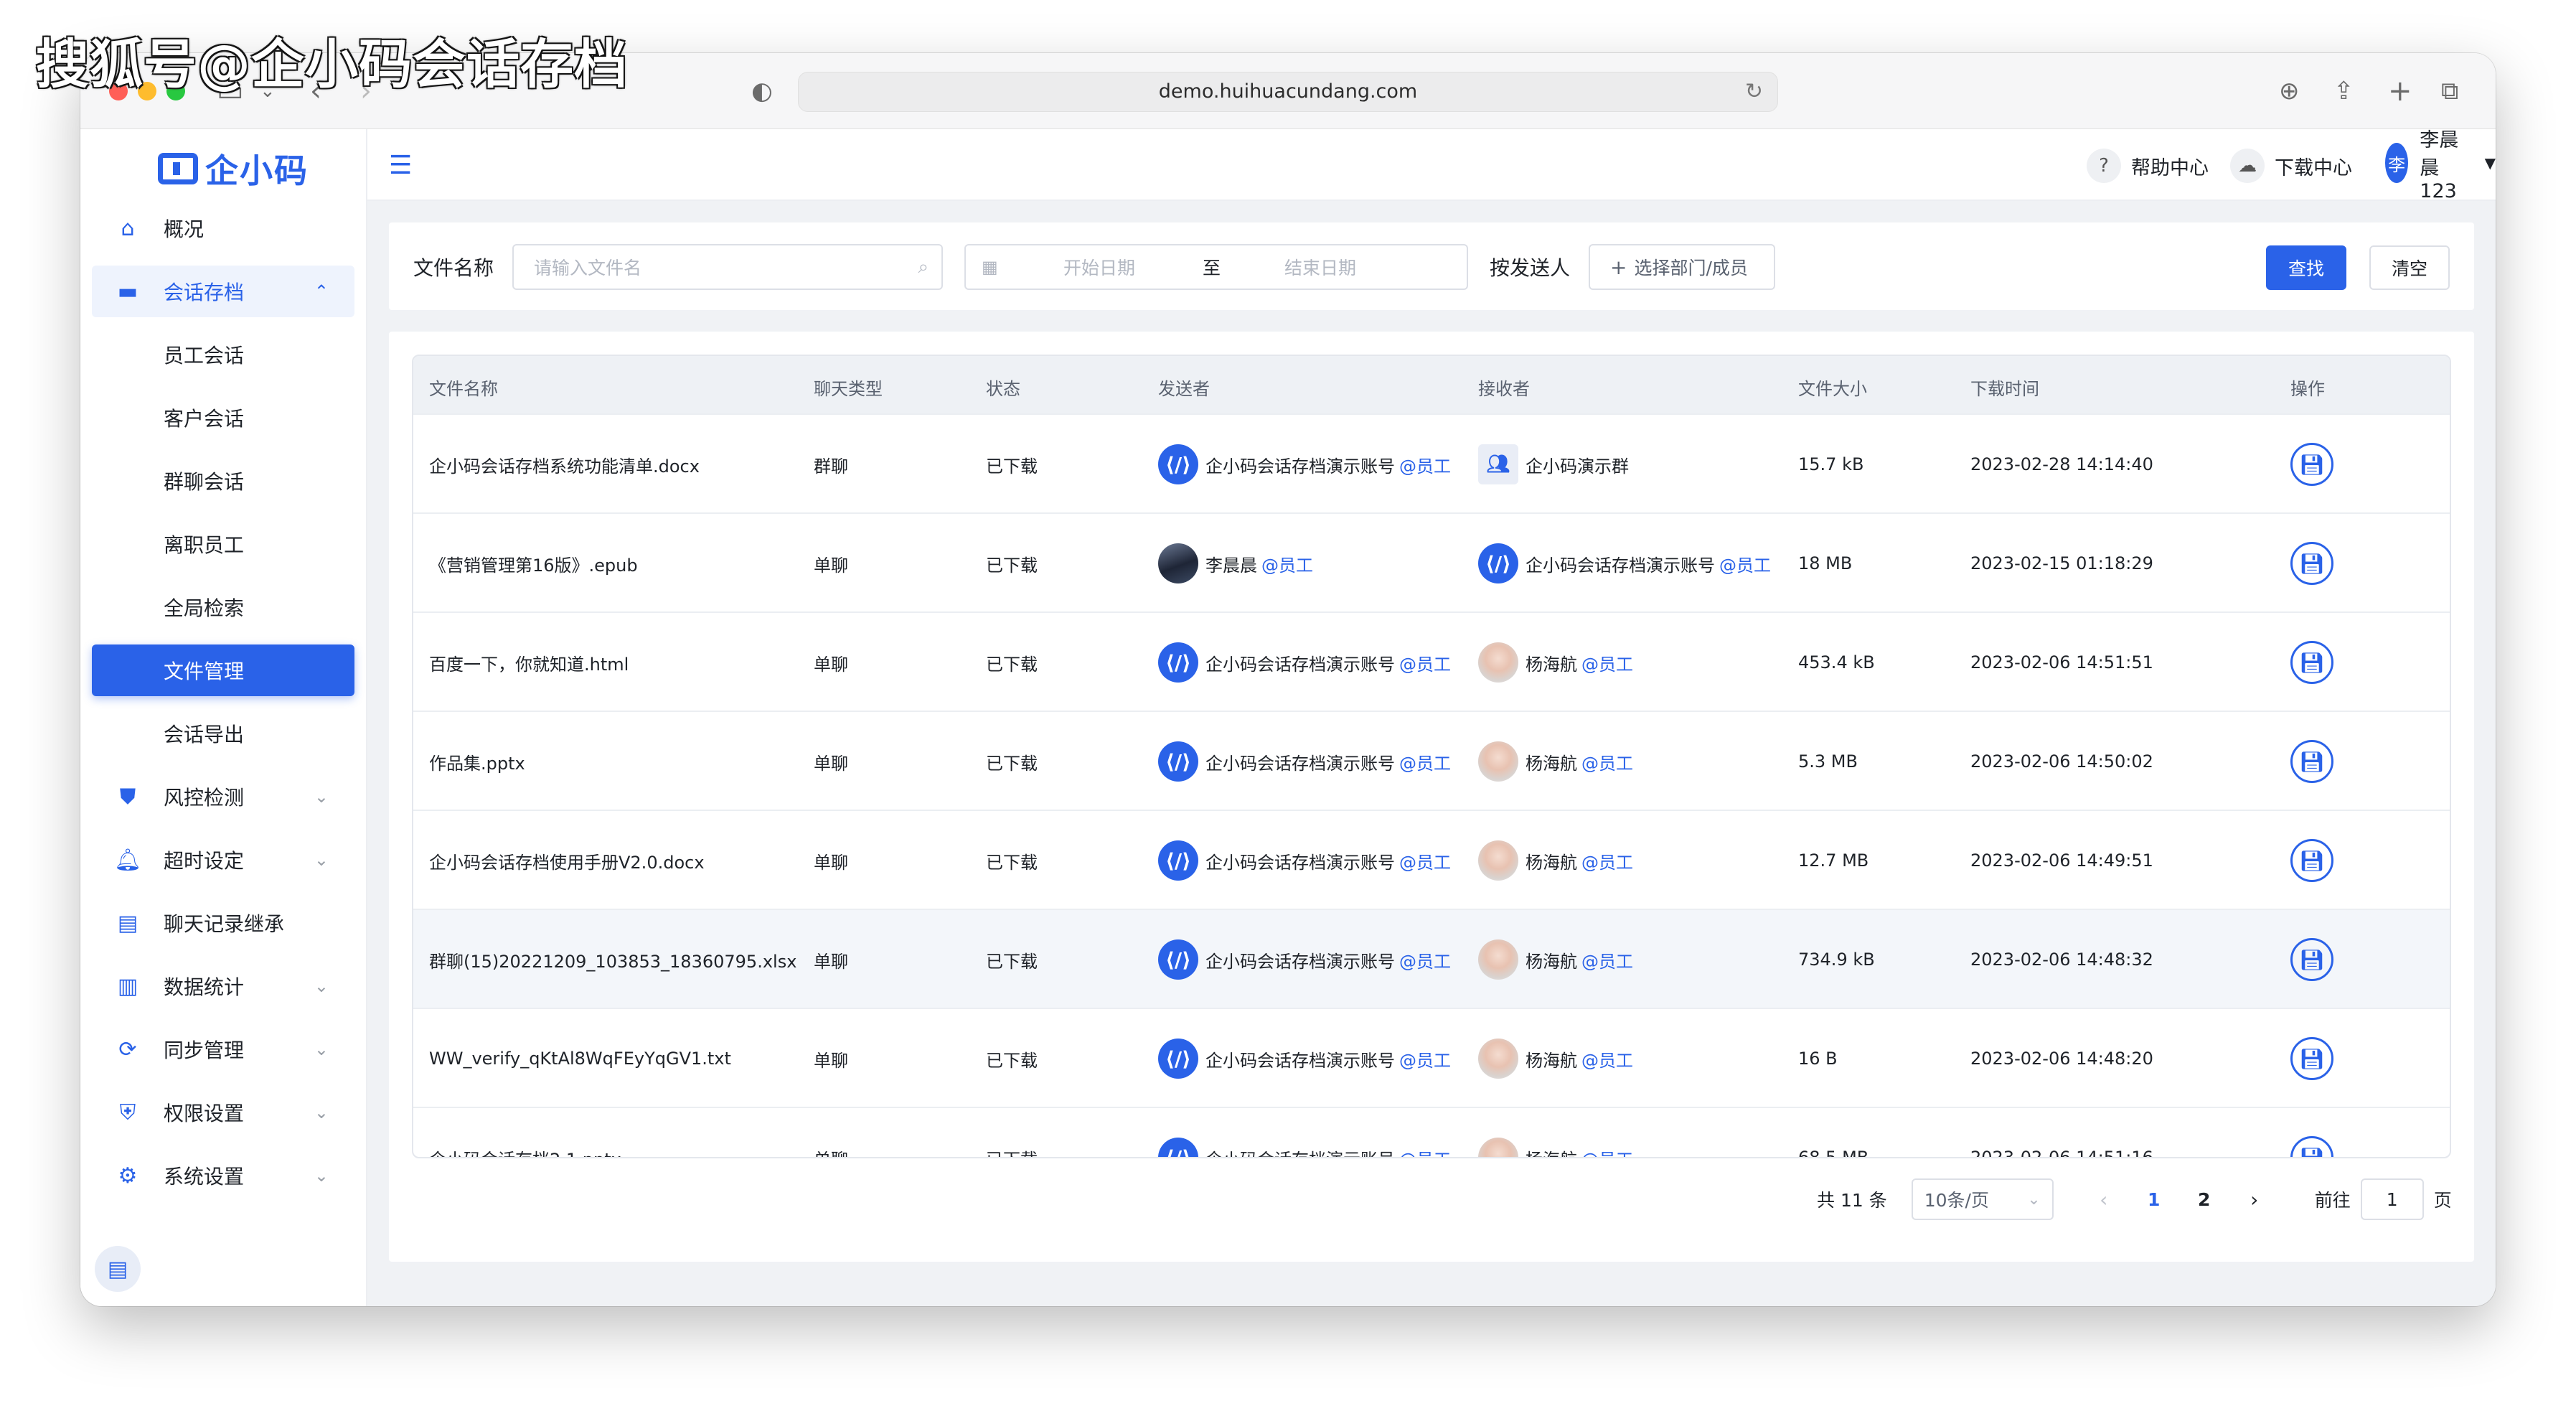 This screenshot has width=2576, height=1411. I want to click on sidebar-item-risk-detection: ⛊ 风控检测 ⌄, so click(223, 796).